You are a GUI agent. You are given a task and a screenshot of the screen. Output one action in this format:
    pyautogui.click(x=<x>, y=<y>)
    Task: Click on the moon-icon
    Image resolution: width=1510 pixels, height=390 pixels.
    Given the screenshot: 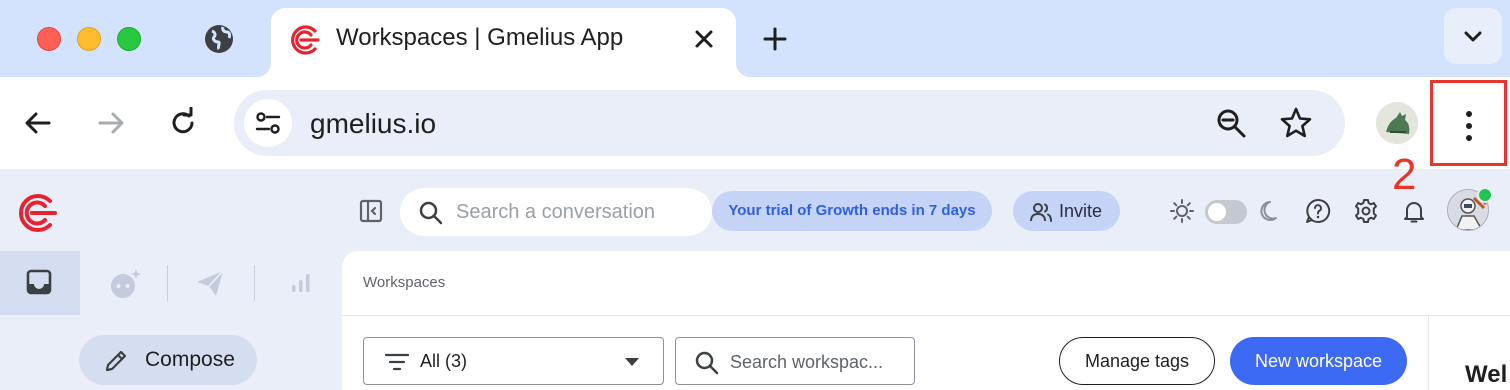 What is the action you would take?
    pyautogui.click(x=1271, y=213)
    